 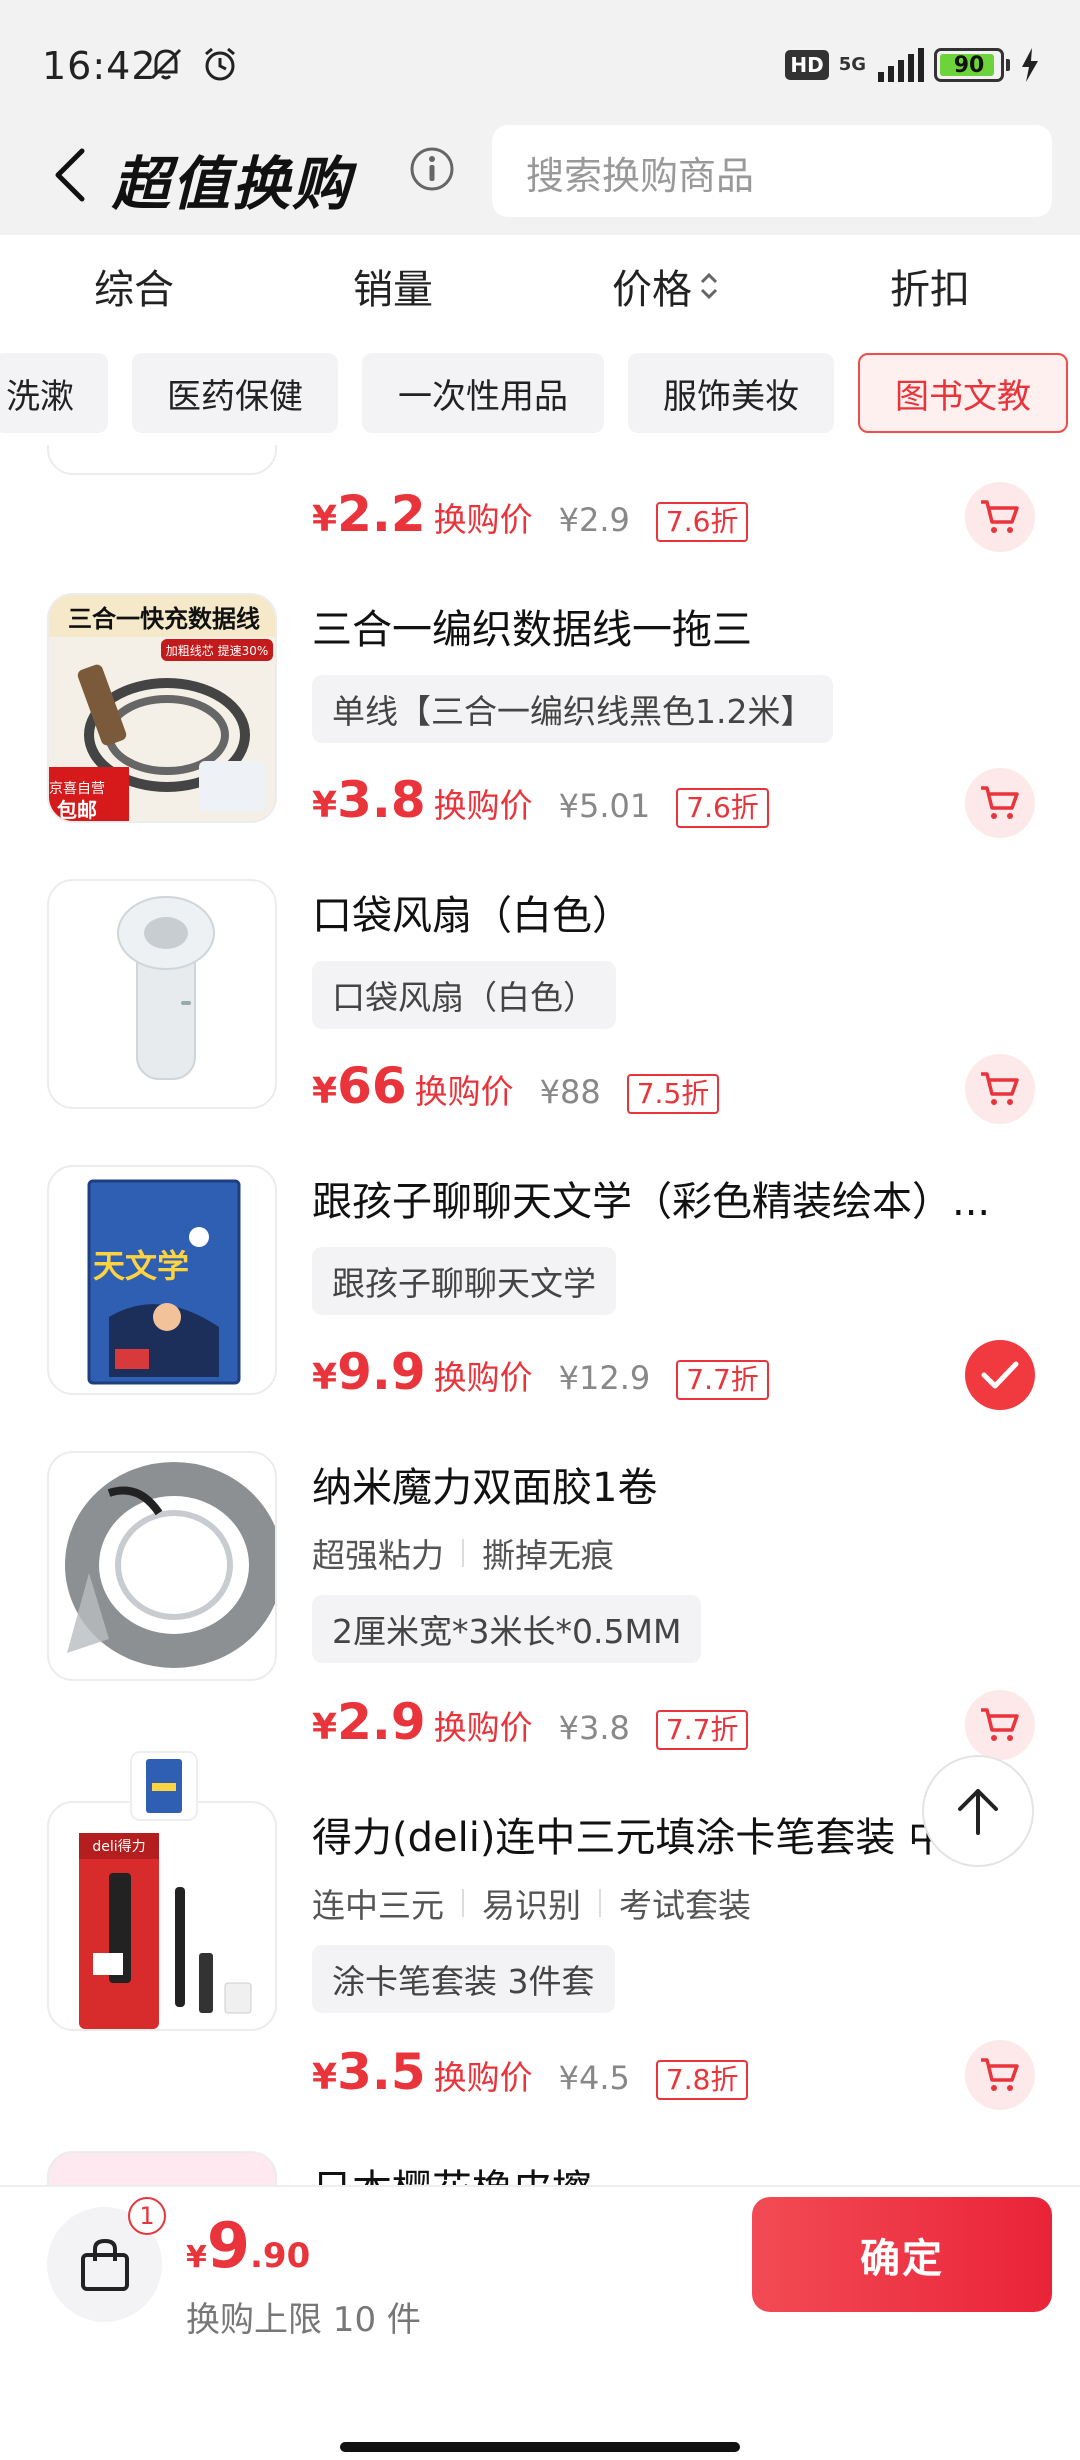 What do you see at coordinates (104, 2264) in the screenshot?
I see `shopping-bag-icon` at bounding box center [104, 2264].